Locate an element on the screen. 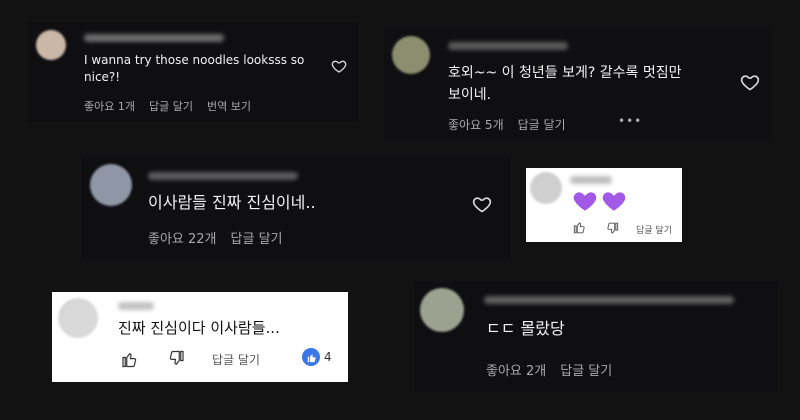  purple-hearts is located at coordinates (612, 201).